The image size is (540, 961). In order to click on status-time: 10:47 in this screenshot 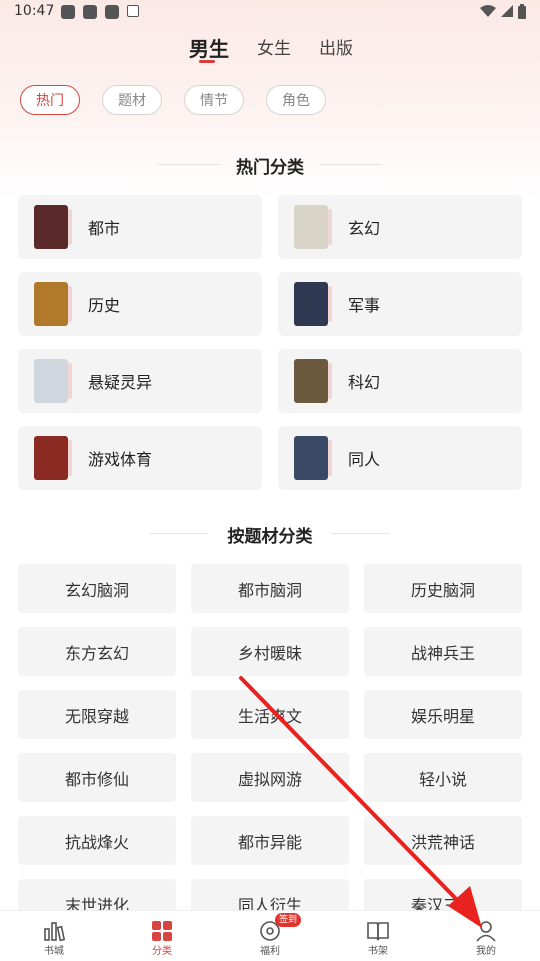, I will do `click(34, 11)`.